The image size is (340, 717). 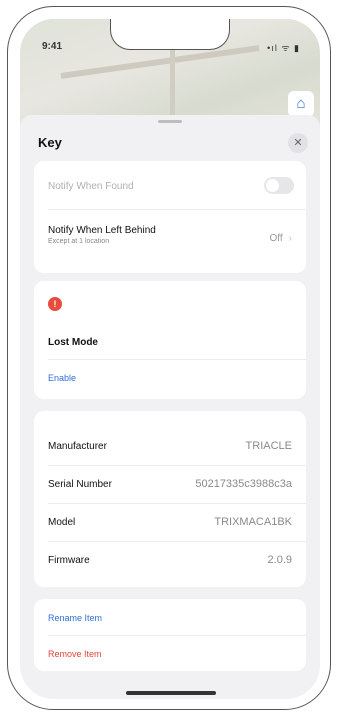 What do you see at coordinates (52, 46) in the screenshot?
I see `status-time: 9:41` at bounding box center [52, 46].